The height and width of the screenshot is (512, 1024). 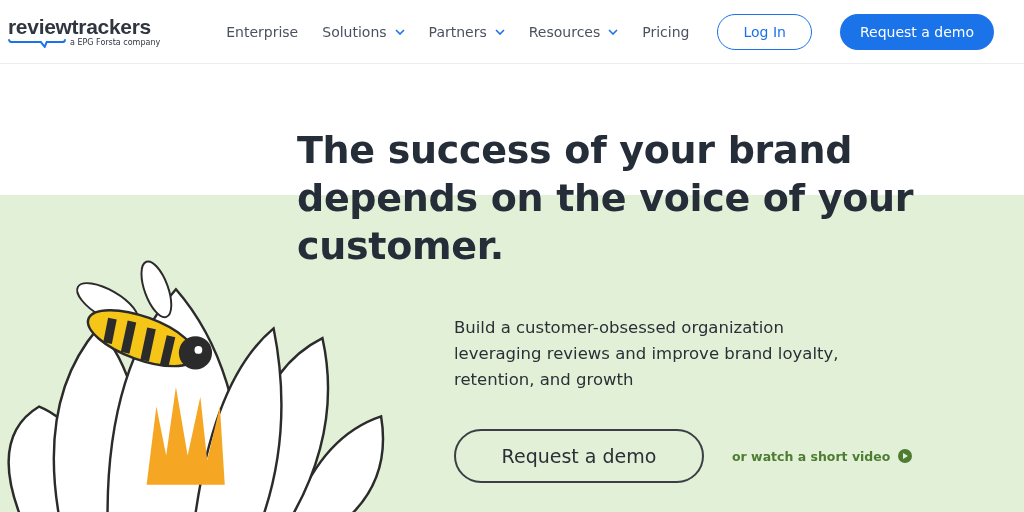 I want to click on hero-subtitle: Build a customer-obsessed organization leveraging reviews and improve brand loyalty, retention, and growth, so click(x=647, y=354).